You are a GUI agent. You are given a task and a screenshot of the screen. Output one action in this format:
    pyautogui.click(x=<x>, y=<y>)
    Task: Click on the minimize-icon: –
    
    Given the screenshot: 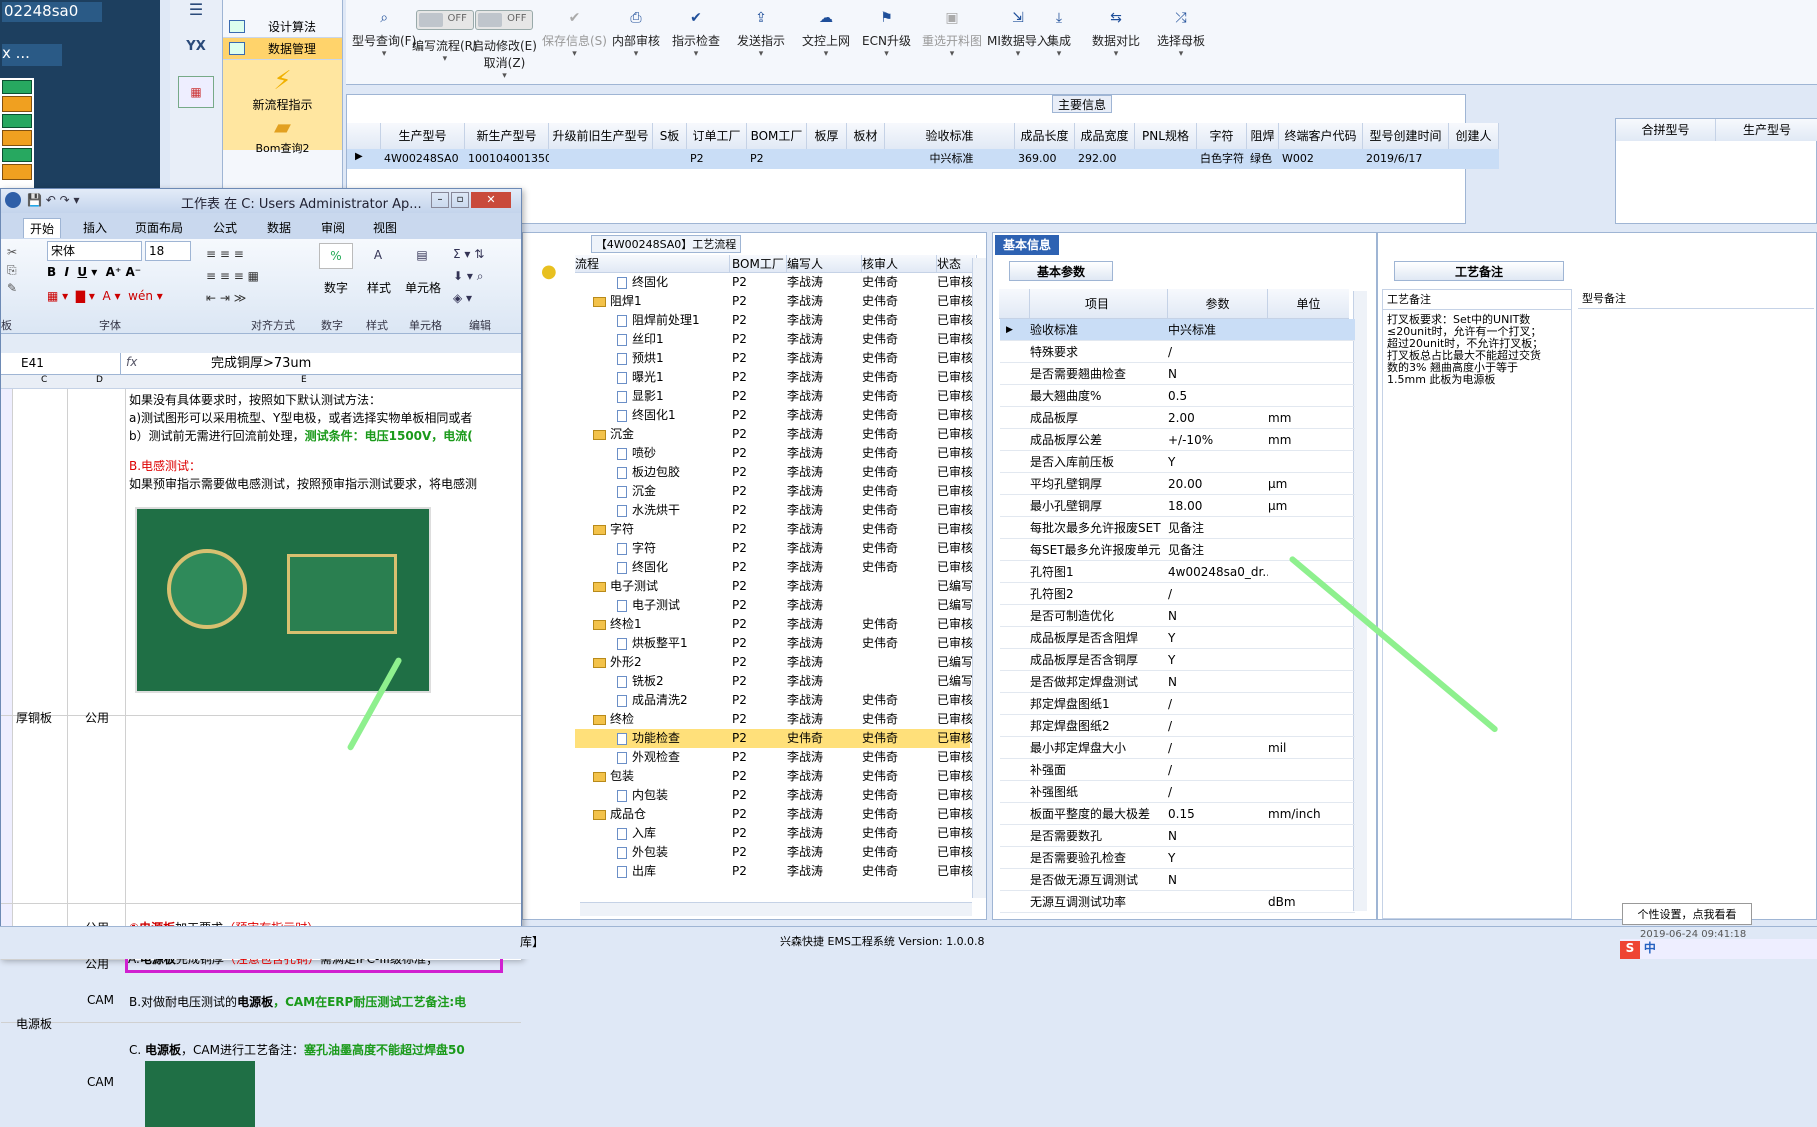 What is the action you would take?
    pyautogui.click(x=440, y=200)
    